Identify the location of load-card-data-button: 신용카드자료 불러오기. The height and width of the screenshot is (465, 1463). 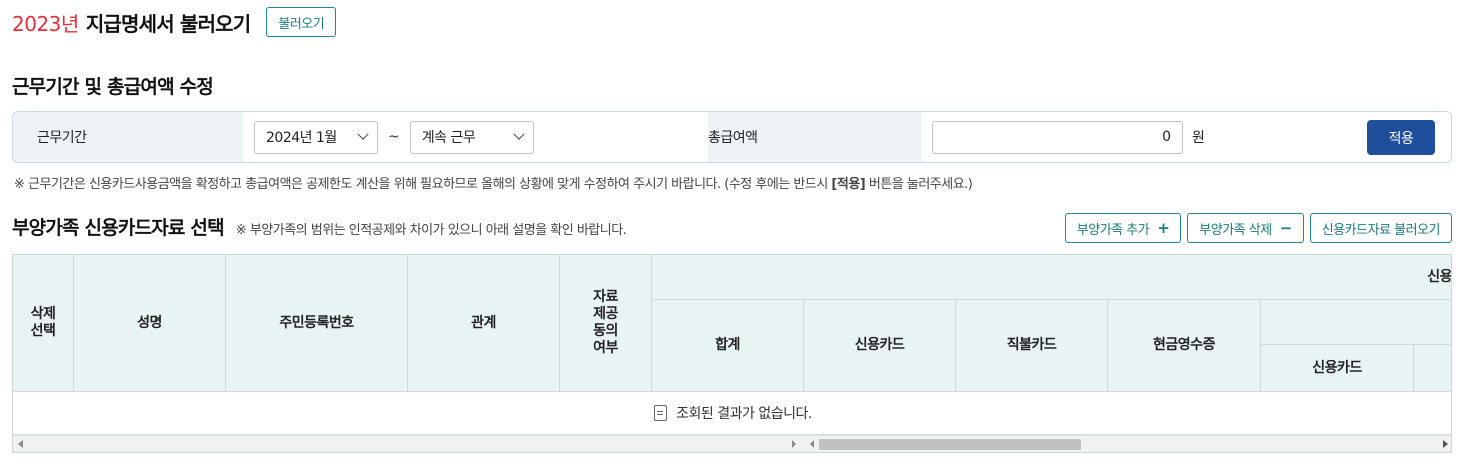
(1380, 228).